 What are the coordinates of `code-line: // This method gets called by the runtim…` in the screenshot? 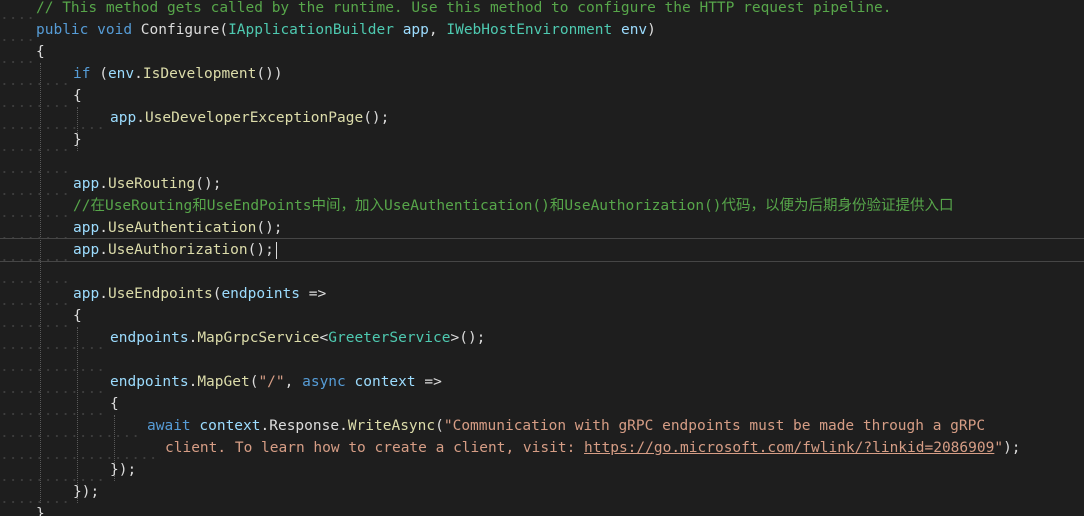 It's located at (542, 9).